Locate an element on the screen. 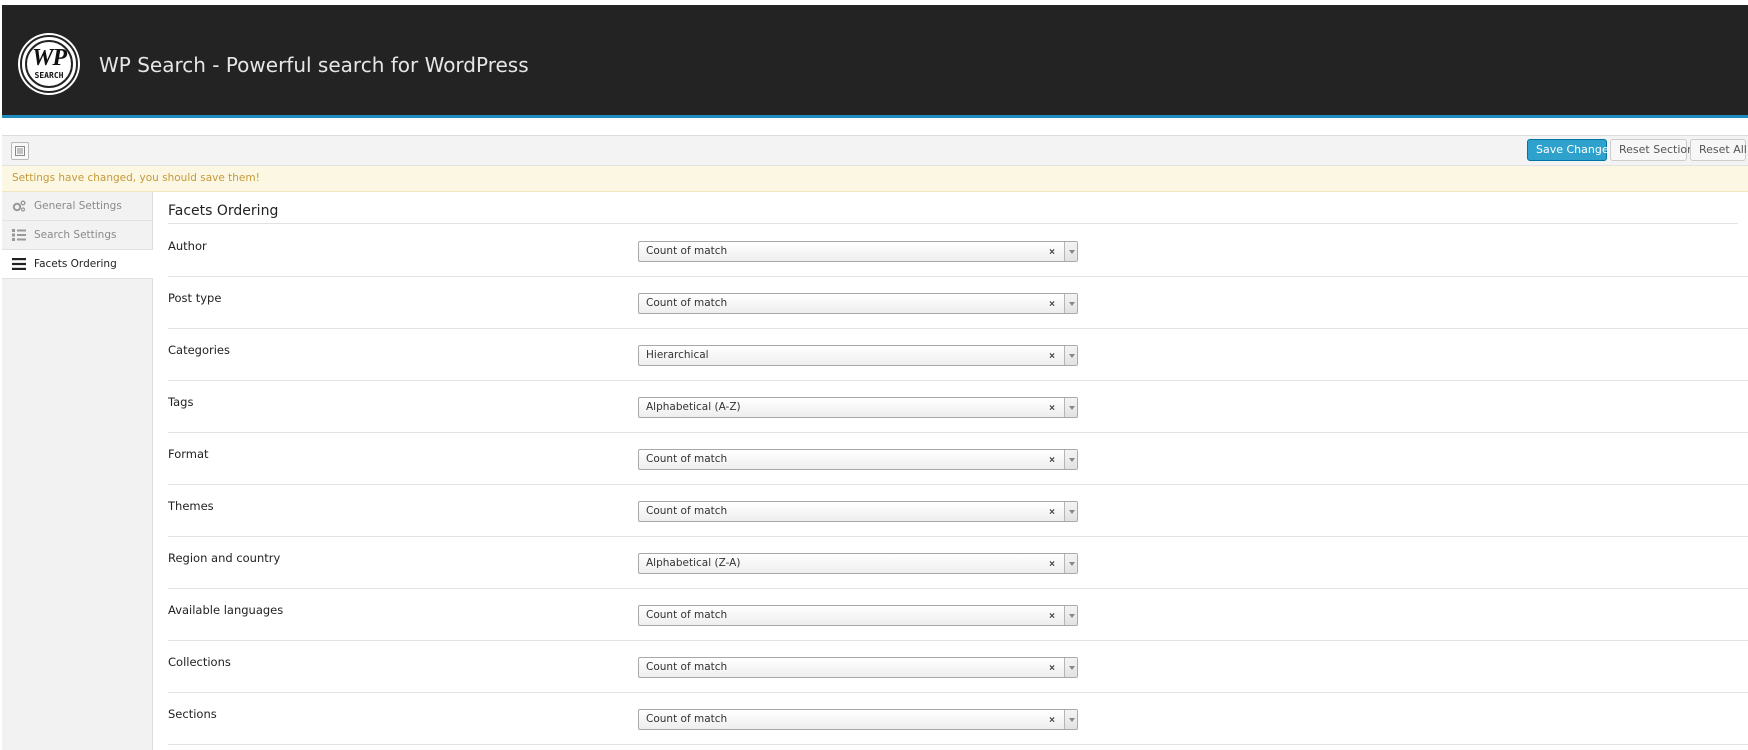  sidebar-item-facets-ordering: Facets Ordering is located at coordinates (77, 264).